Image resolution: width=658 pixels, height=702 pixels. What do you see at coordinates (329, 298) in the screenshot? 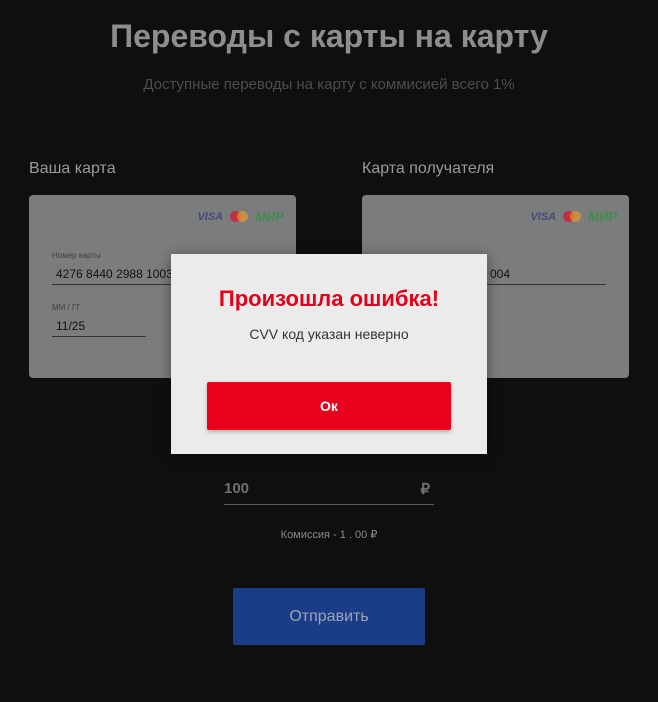
I see `modal-title: Произошла ошибка!` at bounding box center [329, 298].